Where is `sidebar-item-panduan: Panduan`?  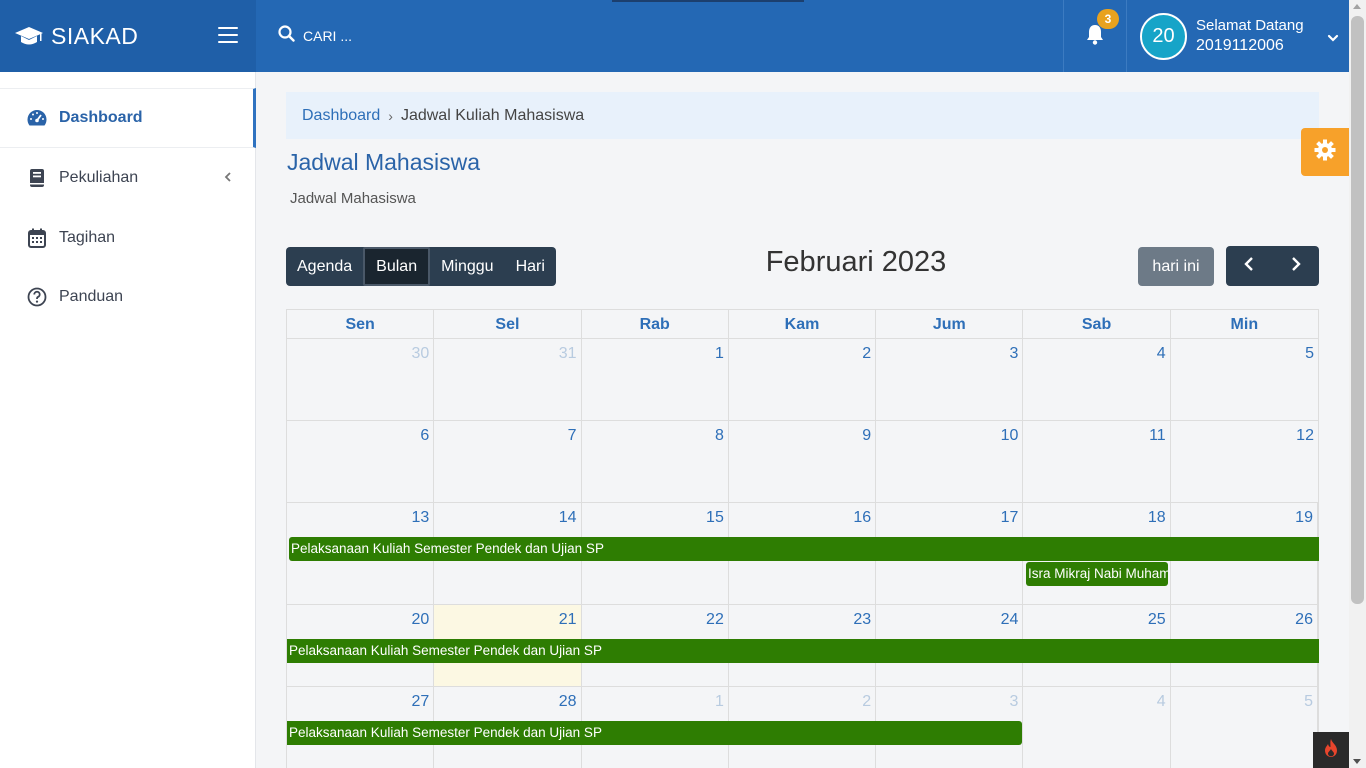 sidebar-item-panduan: Panduan is located at coordinates (128, 297).